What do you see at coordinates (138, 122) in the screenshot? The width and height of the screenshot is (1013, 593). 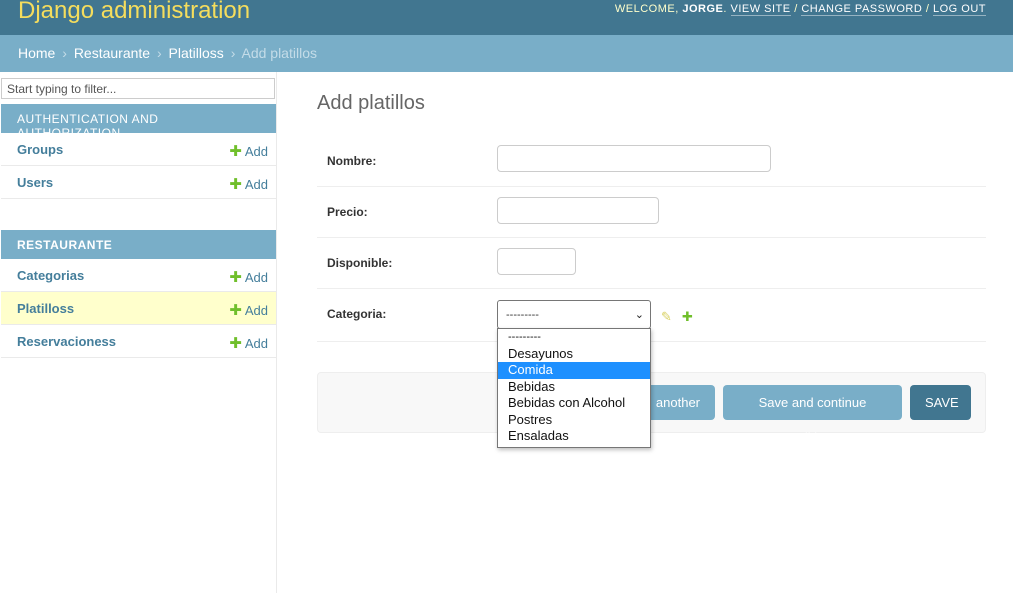 I see `module-caption-auth: AUTHENTICATION AND AUTHORIZATION` at bounding box center [138, 122].